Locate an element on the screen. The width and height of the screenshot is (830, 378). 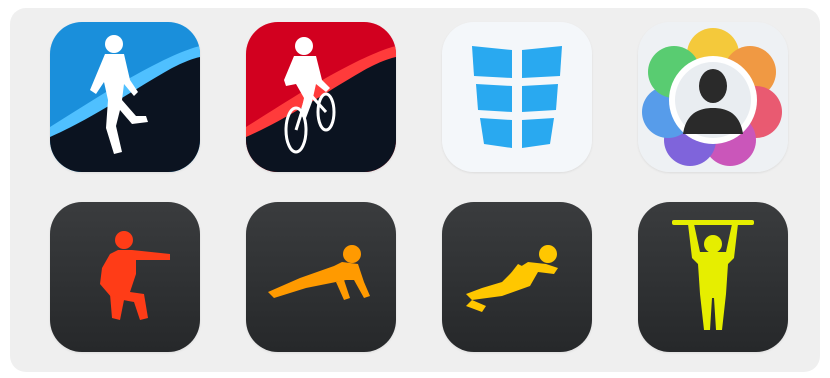
app-icon-pullups is located at coordinates (713, 277).